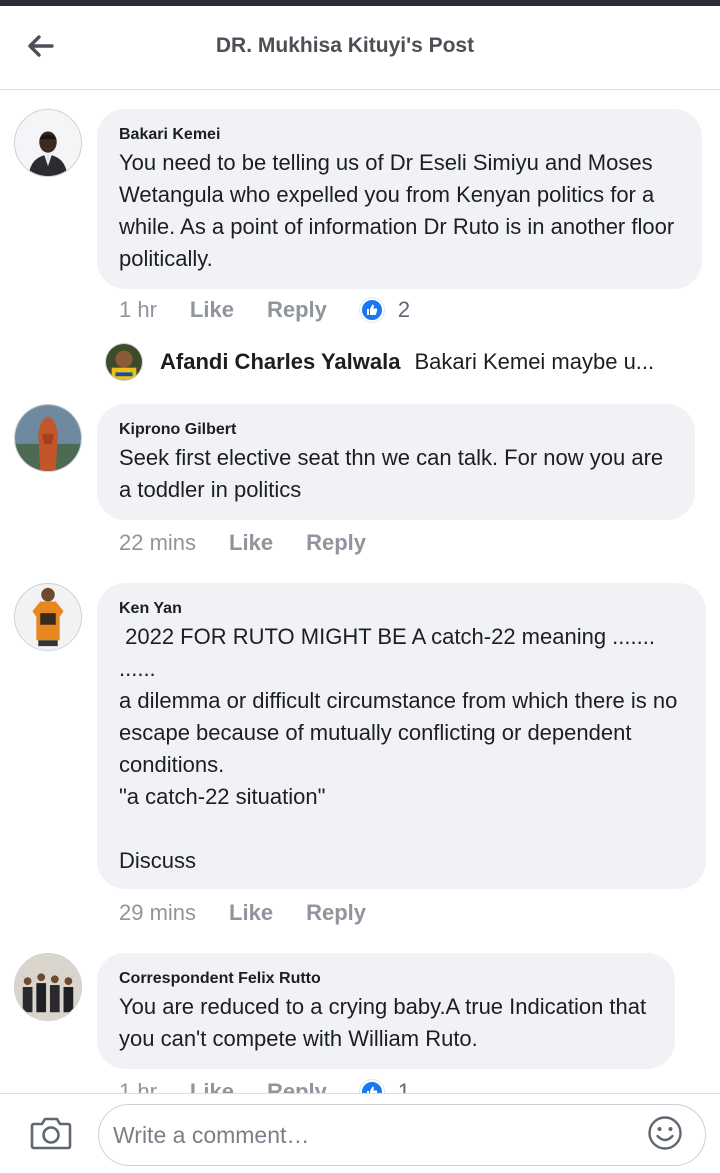 Image resolution: width=720 pixels, height=1173 pixels. What do you see at coordinates (157, 543) in the screenshot?
I see `comment-time: 22 mins` at bounding box center [157, 543].